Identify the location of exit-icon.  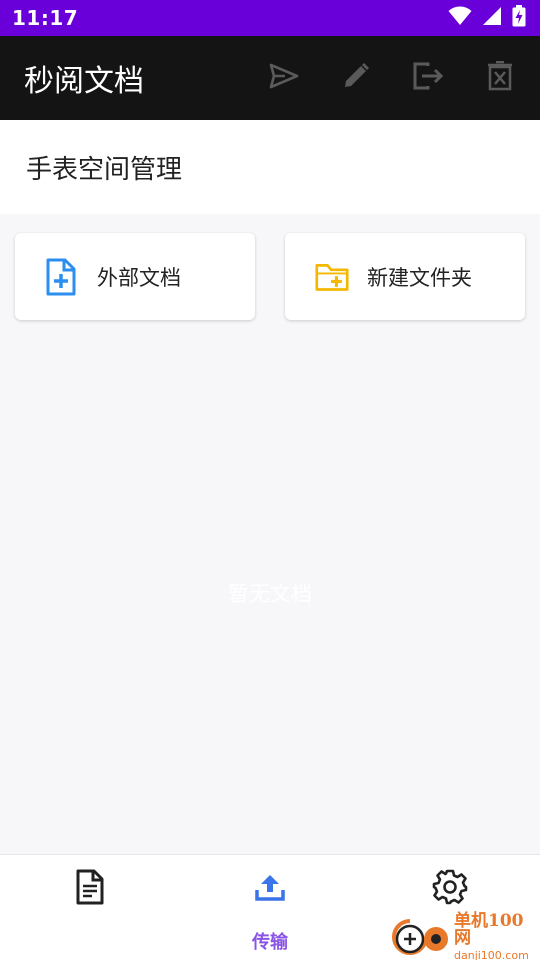
(428, 78).